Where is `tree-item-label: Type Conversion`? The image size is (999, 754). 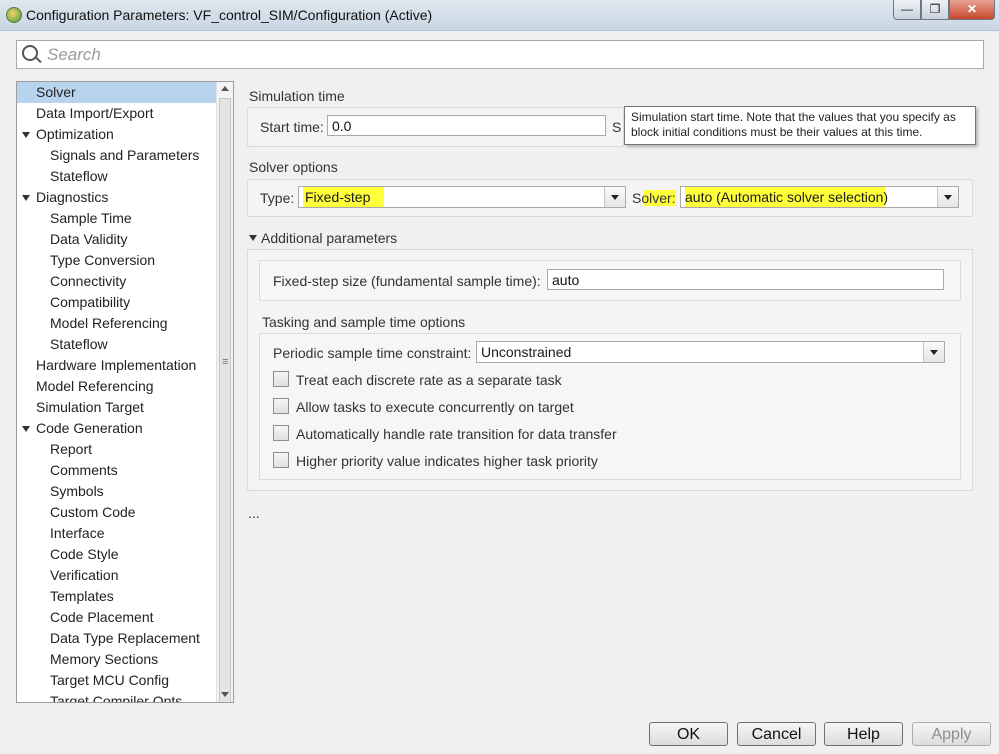
tree-item-label: Type Conversion is located at coordinates (103, 260).